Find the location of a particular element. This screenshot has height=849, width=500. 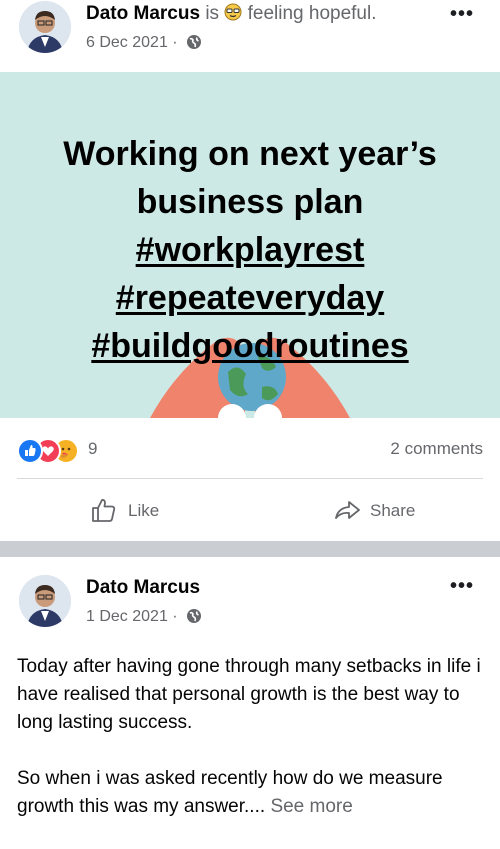

like-button: Like is located at coordinates (130, 510).